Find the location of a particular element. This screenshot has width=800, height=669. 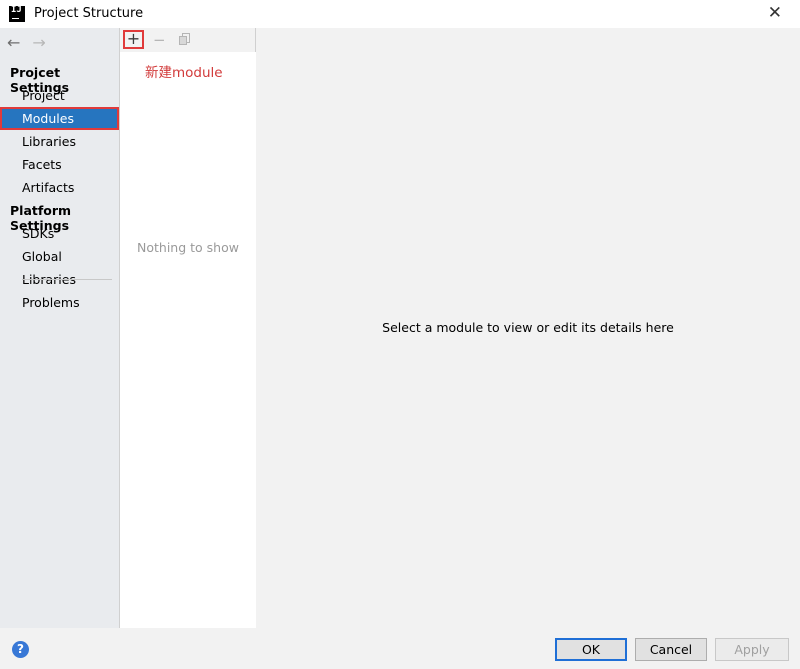

back-arrow-icon: ← is located at coordinates (13, 42).